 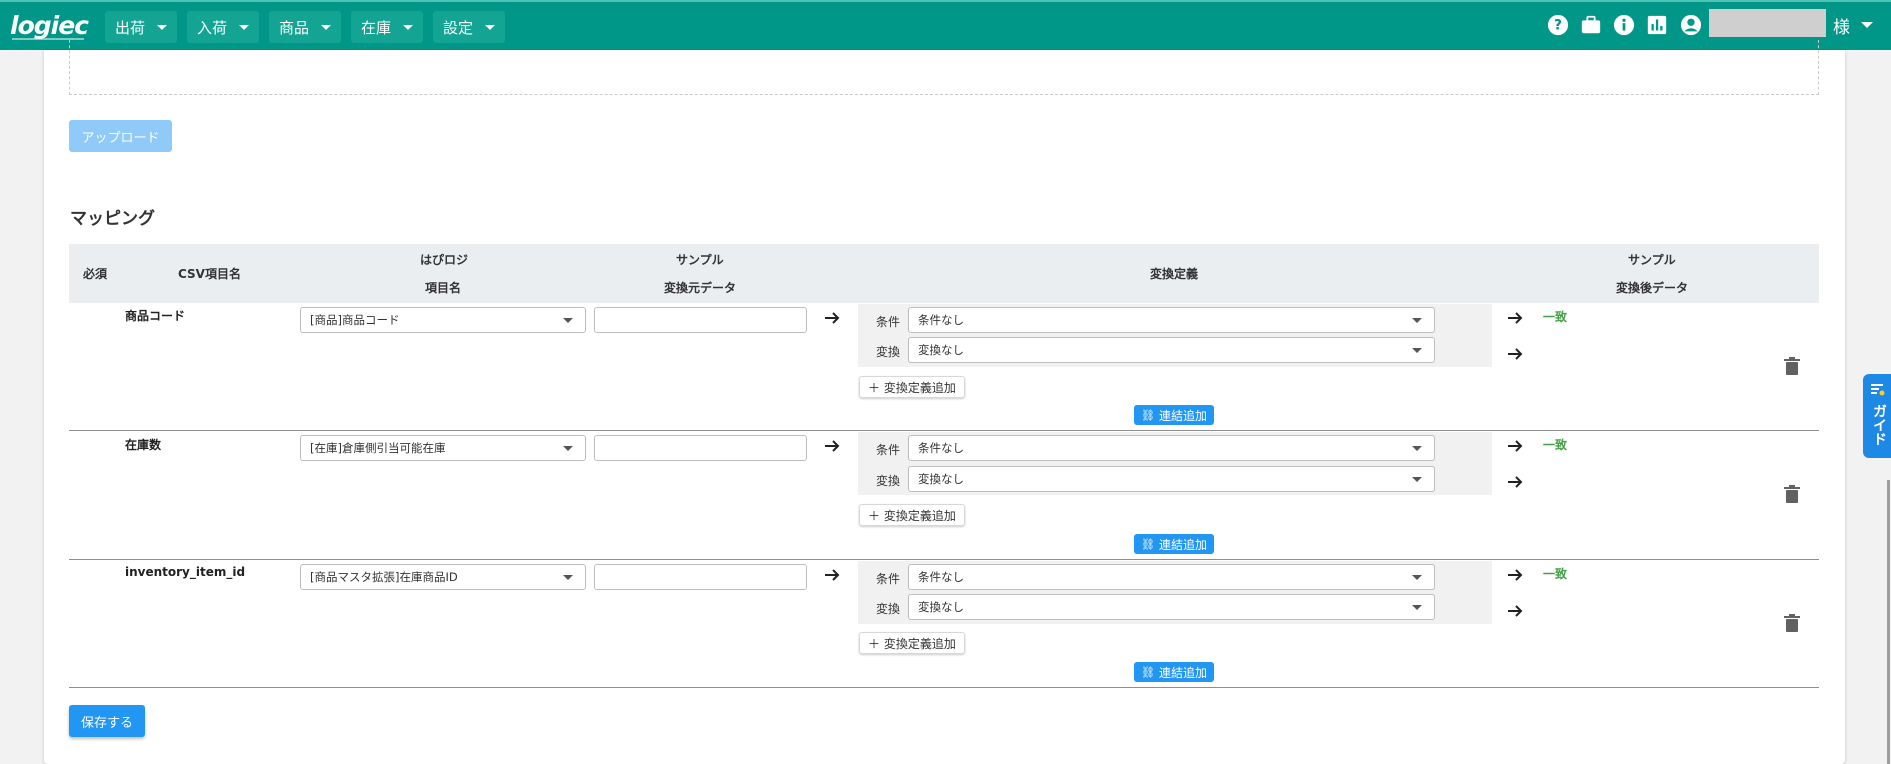 What do you see at coordinates (1652, 288) in the screenshot?
I see `col-sample-dst-data: 変換後データ` at bounding box center [1652, 288].